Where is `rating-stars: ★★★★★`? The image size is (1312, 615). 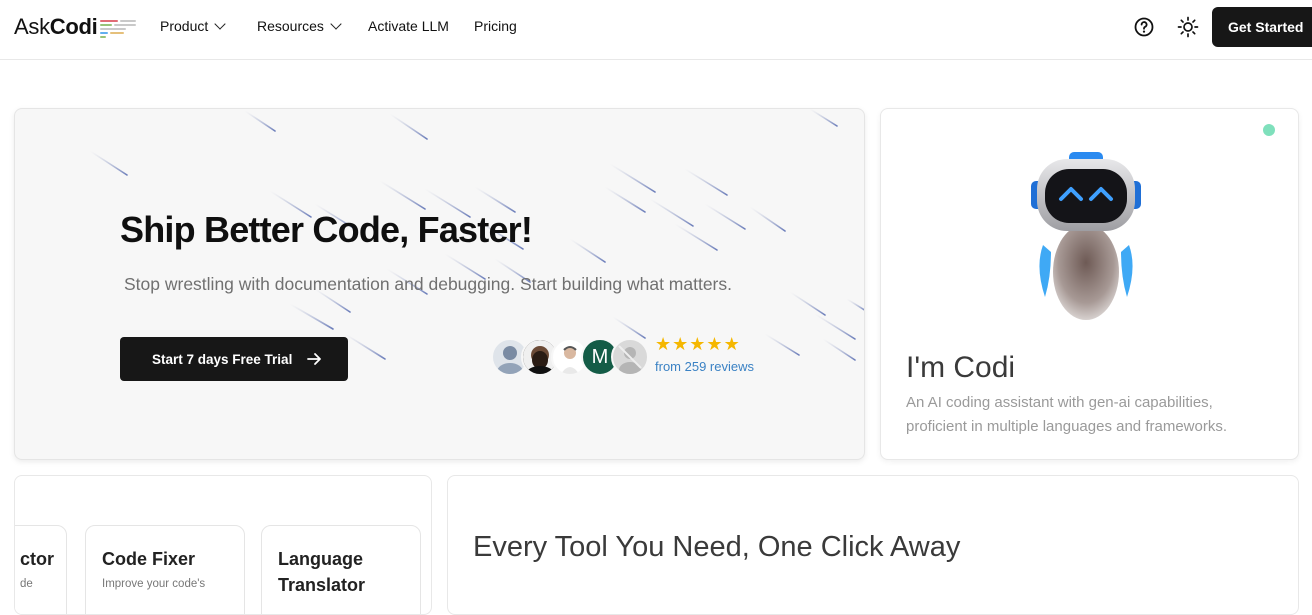
rating-stars: ★★★★★ is located at coordinates (698, 344).